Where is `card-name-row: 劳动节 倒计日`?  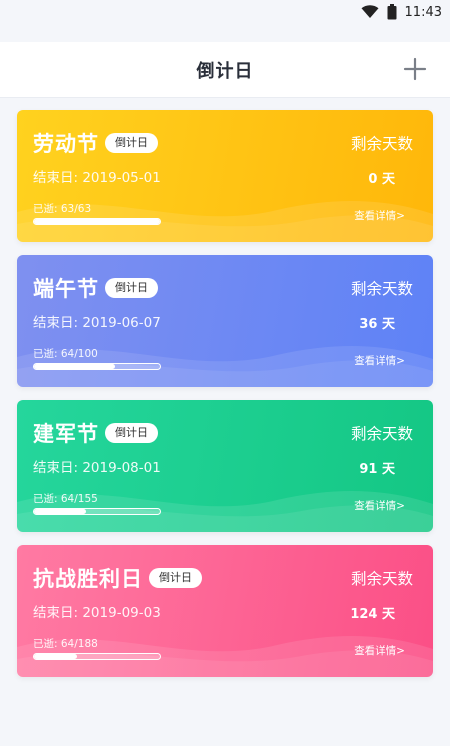 card-name-row: 劳动节 倒计日 is located at coordinates (95, 143).